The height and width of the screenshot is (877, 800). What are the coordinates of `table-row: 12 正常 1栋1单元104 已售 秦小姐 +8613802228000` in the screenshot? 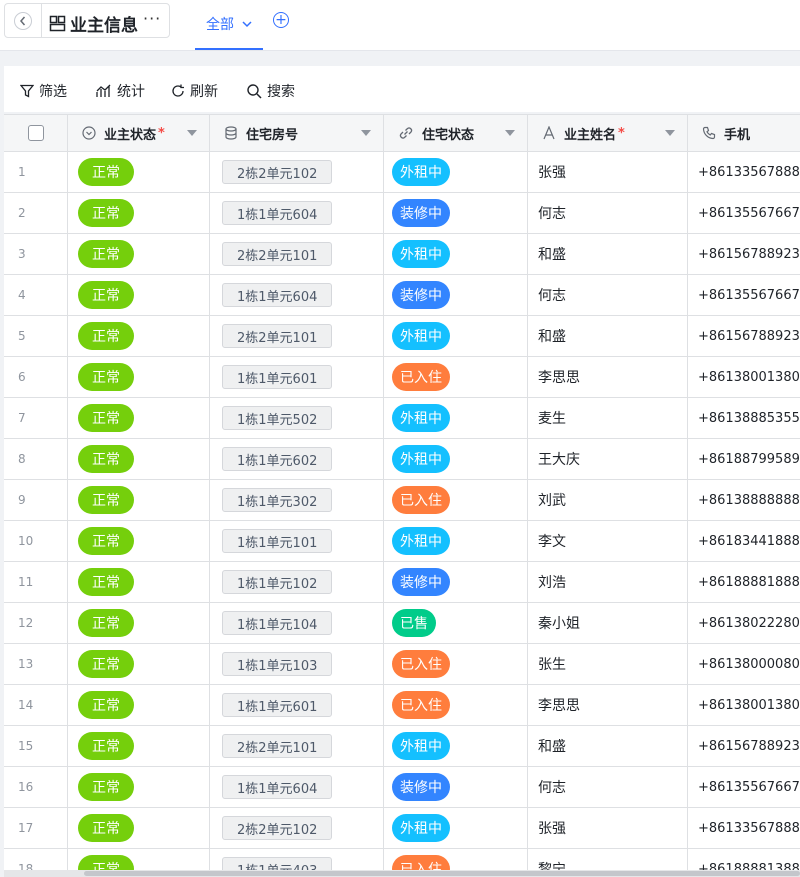 It's located at (402, 623).